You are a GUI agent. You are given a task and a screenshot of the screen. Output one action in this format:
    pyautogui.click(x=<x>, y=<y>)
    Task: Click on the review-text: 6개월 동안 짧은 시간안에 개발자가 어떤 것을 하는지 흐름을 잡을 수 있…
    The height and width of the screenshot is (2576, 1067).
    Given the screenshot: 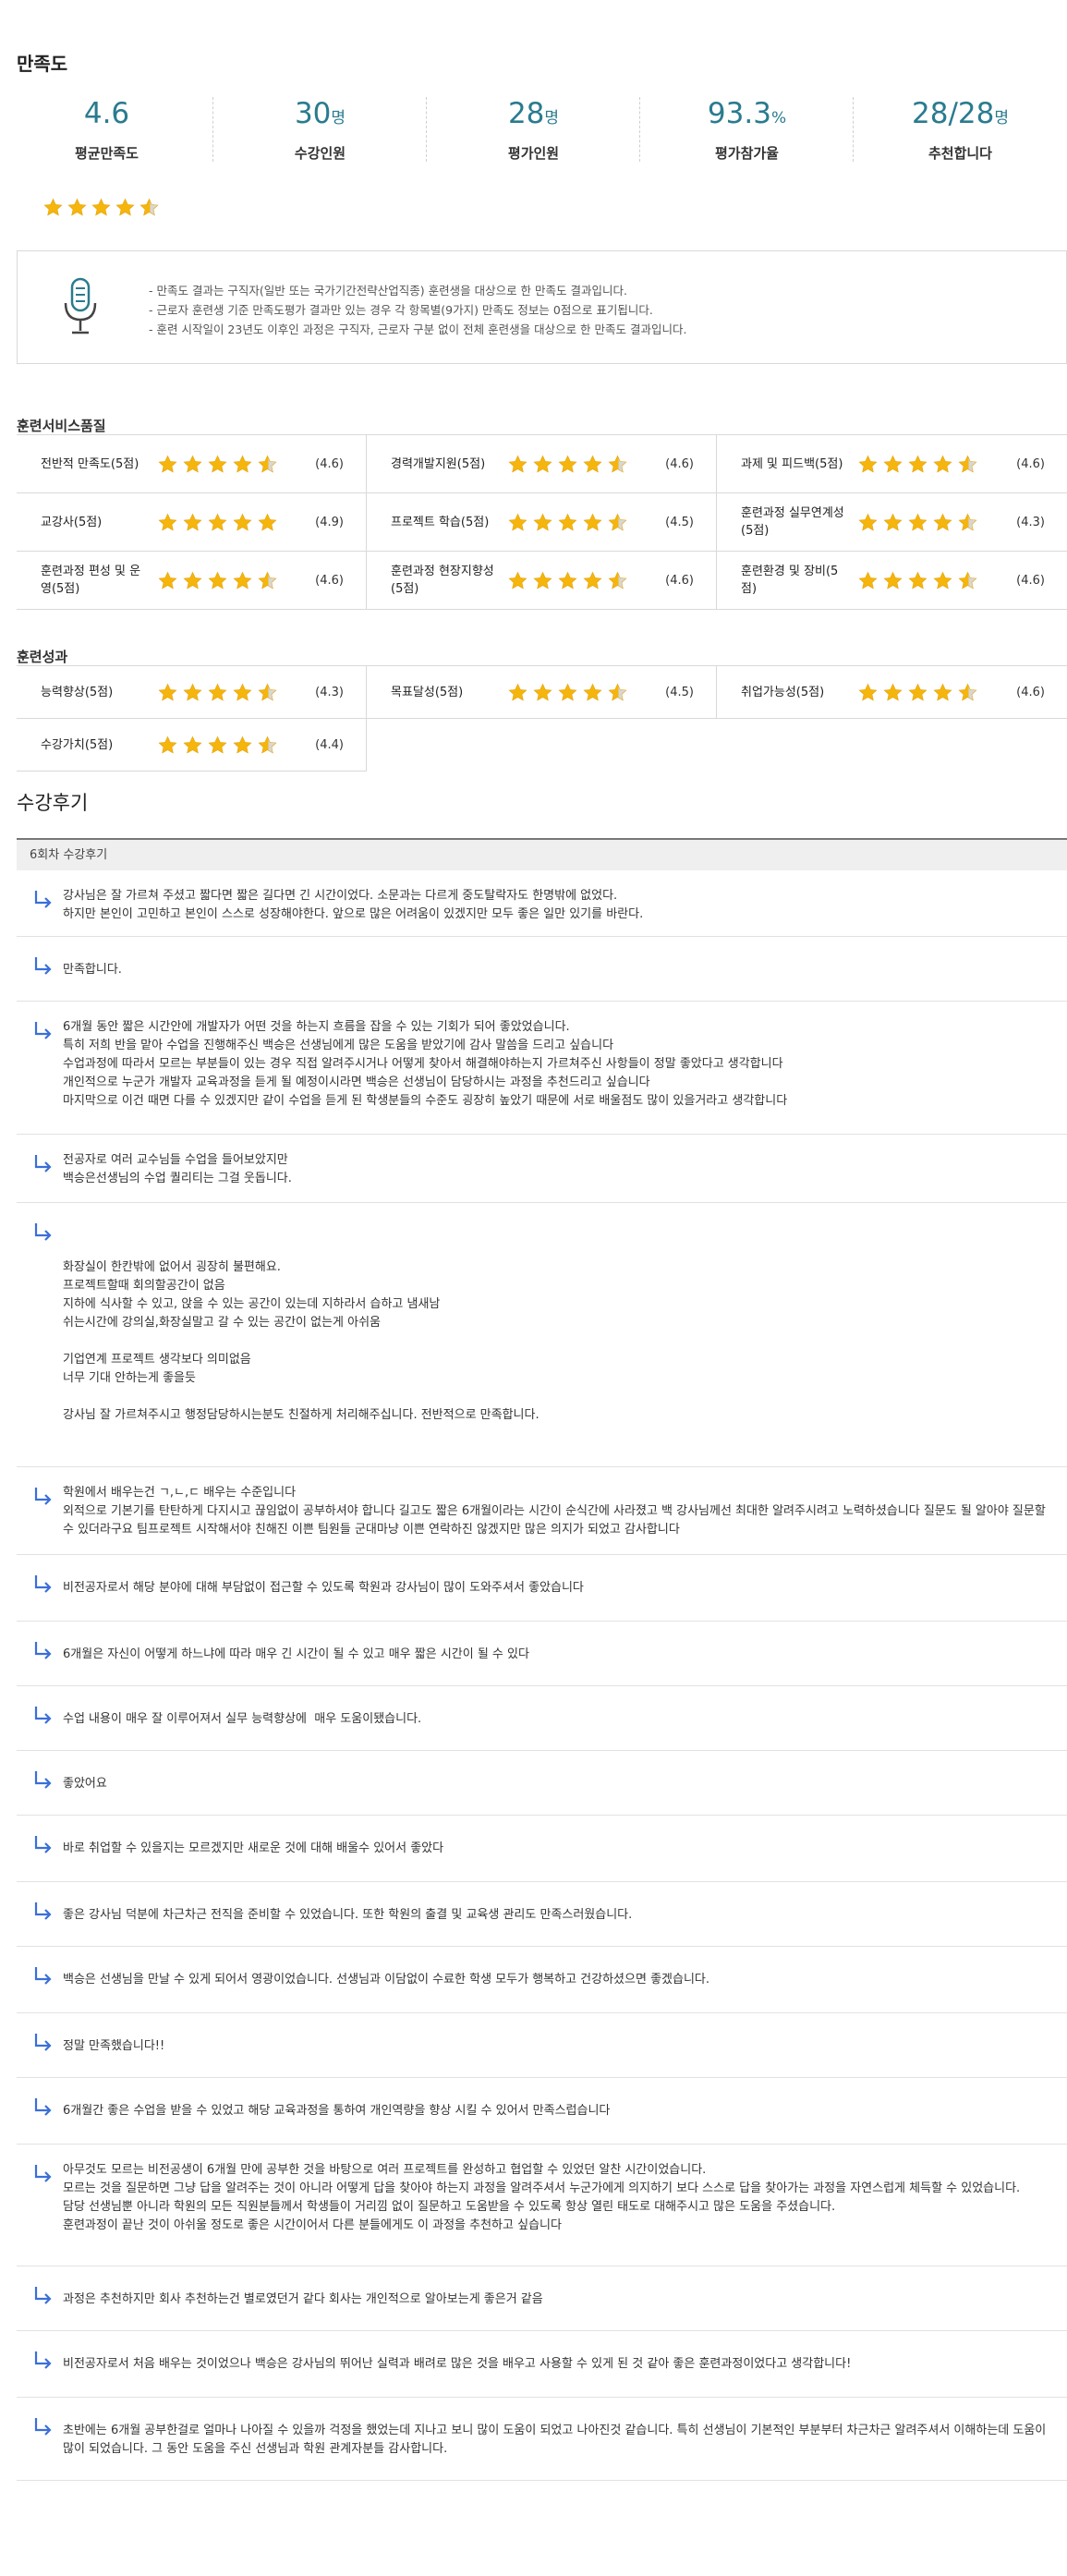 What is the action you would take?
    pyautogui.click(x=558, y=1064)
    